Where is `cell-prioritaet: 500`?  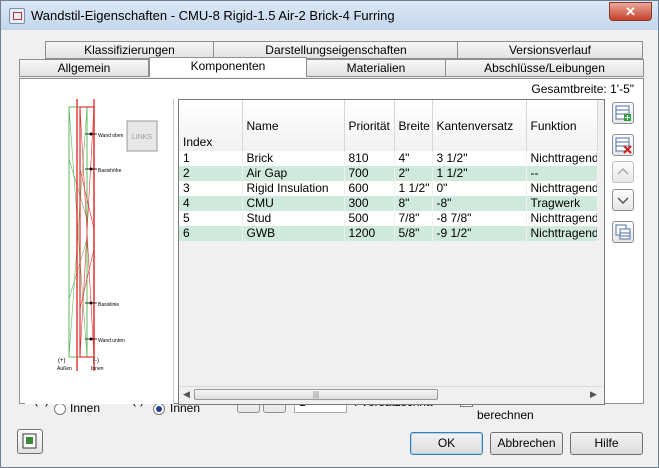
cell-prioritaet: 500 is located at coordinates (369, 218).